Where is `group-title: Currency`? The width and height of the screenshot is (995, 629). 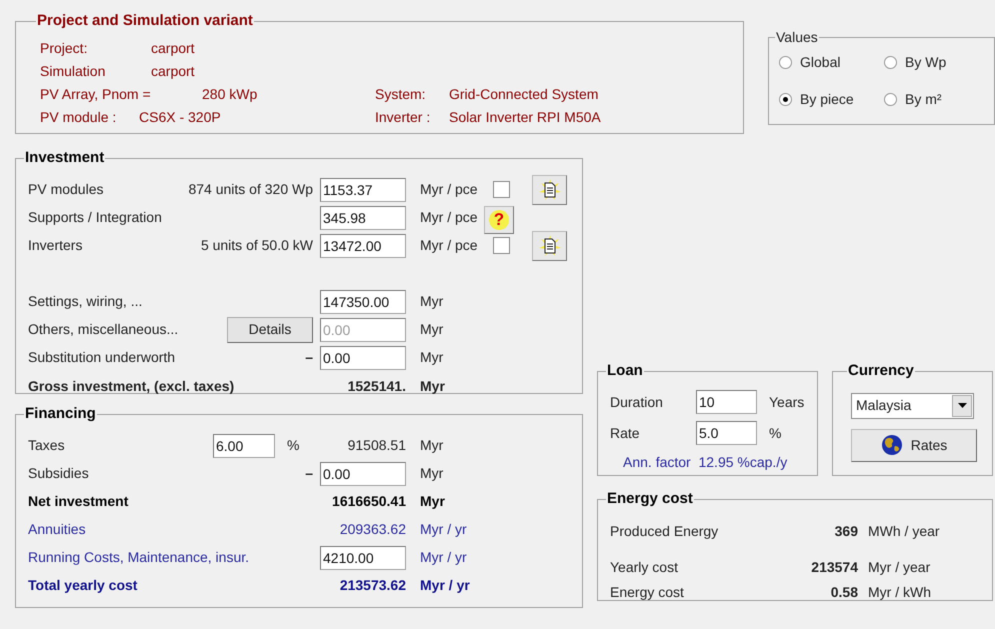 group-title: Currency is located at coordinates (881, 371).